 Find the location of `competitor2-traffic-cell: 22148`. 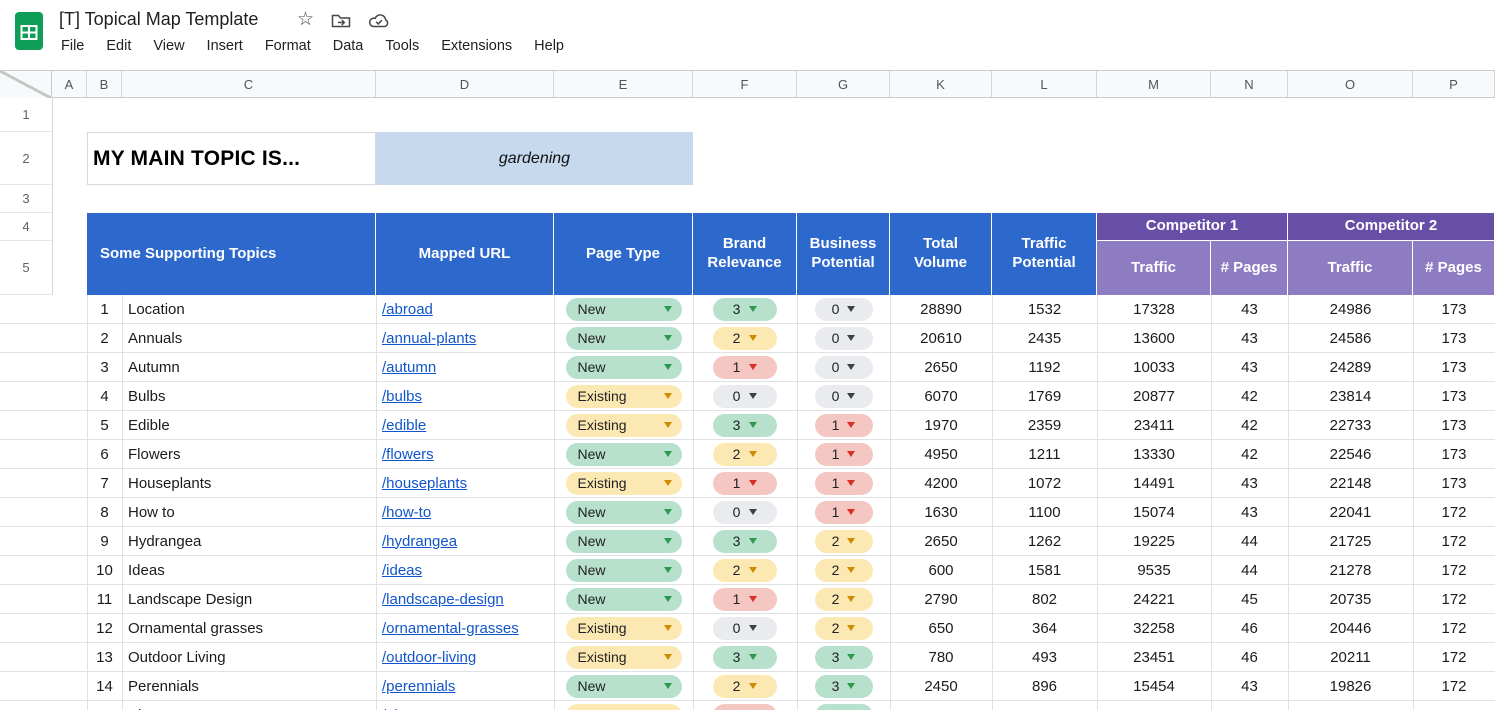

competitor2-traffic-cell: 22148 is located at coordinates (1350, 483).